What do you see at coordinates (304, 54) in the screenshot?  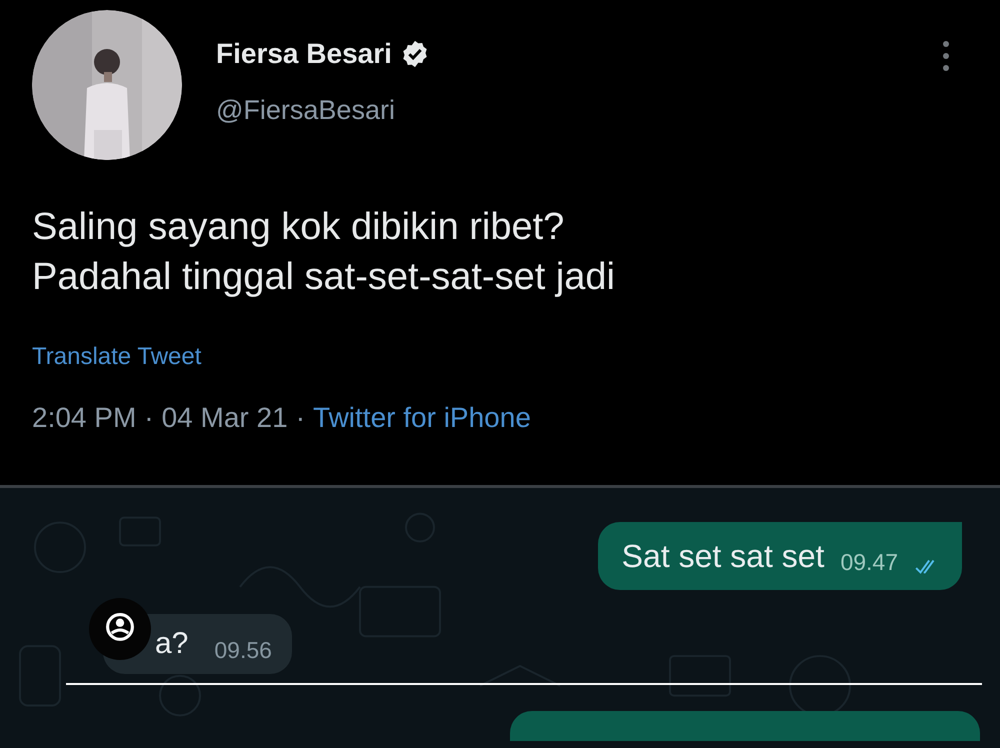 I see `author-name: Fiersa Besari` at bounding box center [304, 54].